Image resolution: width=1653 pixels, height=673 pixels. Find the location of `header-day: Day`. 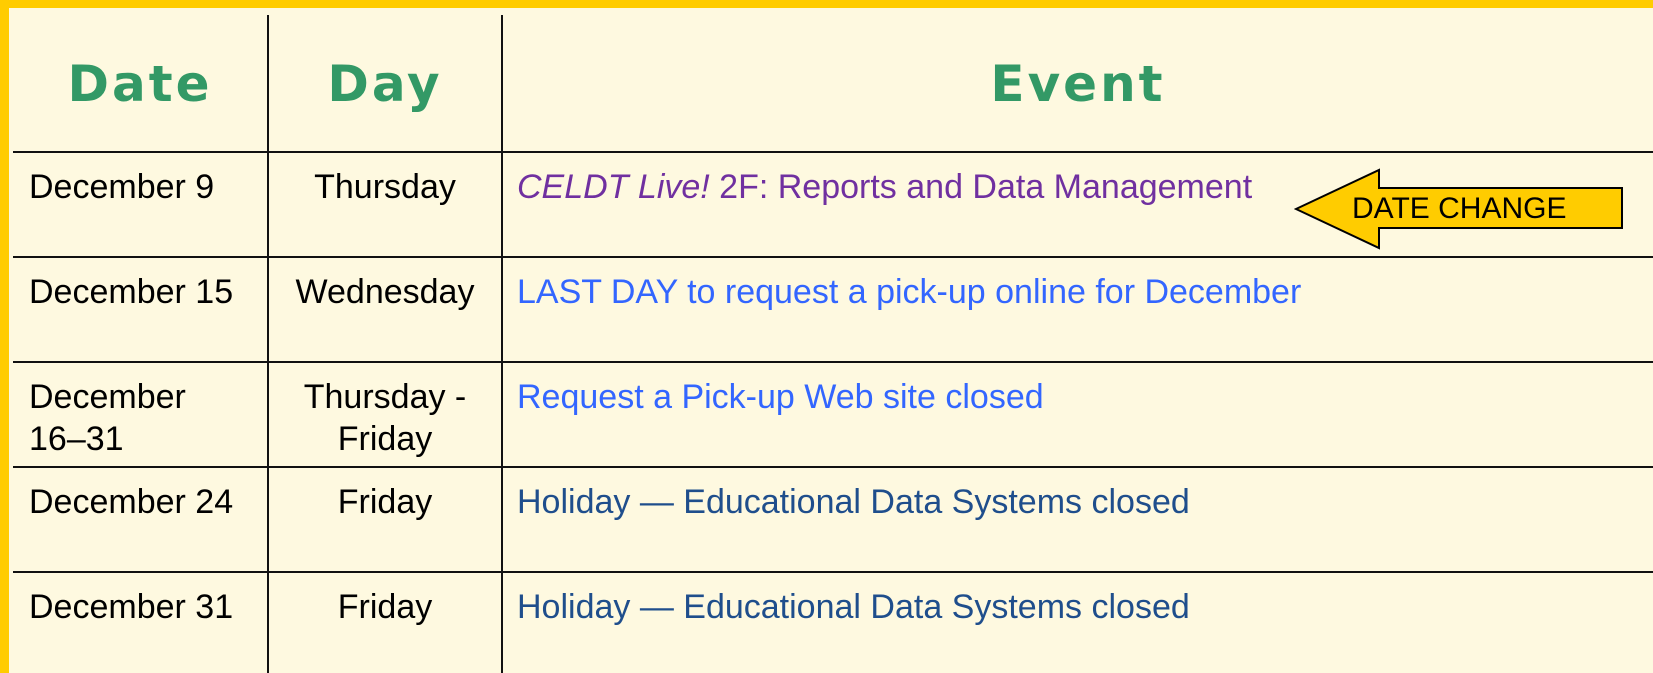

header-day: Day is located at coordinates (385, 83).